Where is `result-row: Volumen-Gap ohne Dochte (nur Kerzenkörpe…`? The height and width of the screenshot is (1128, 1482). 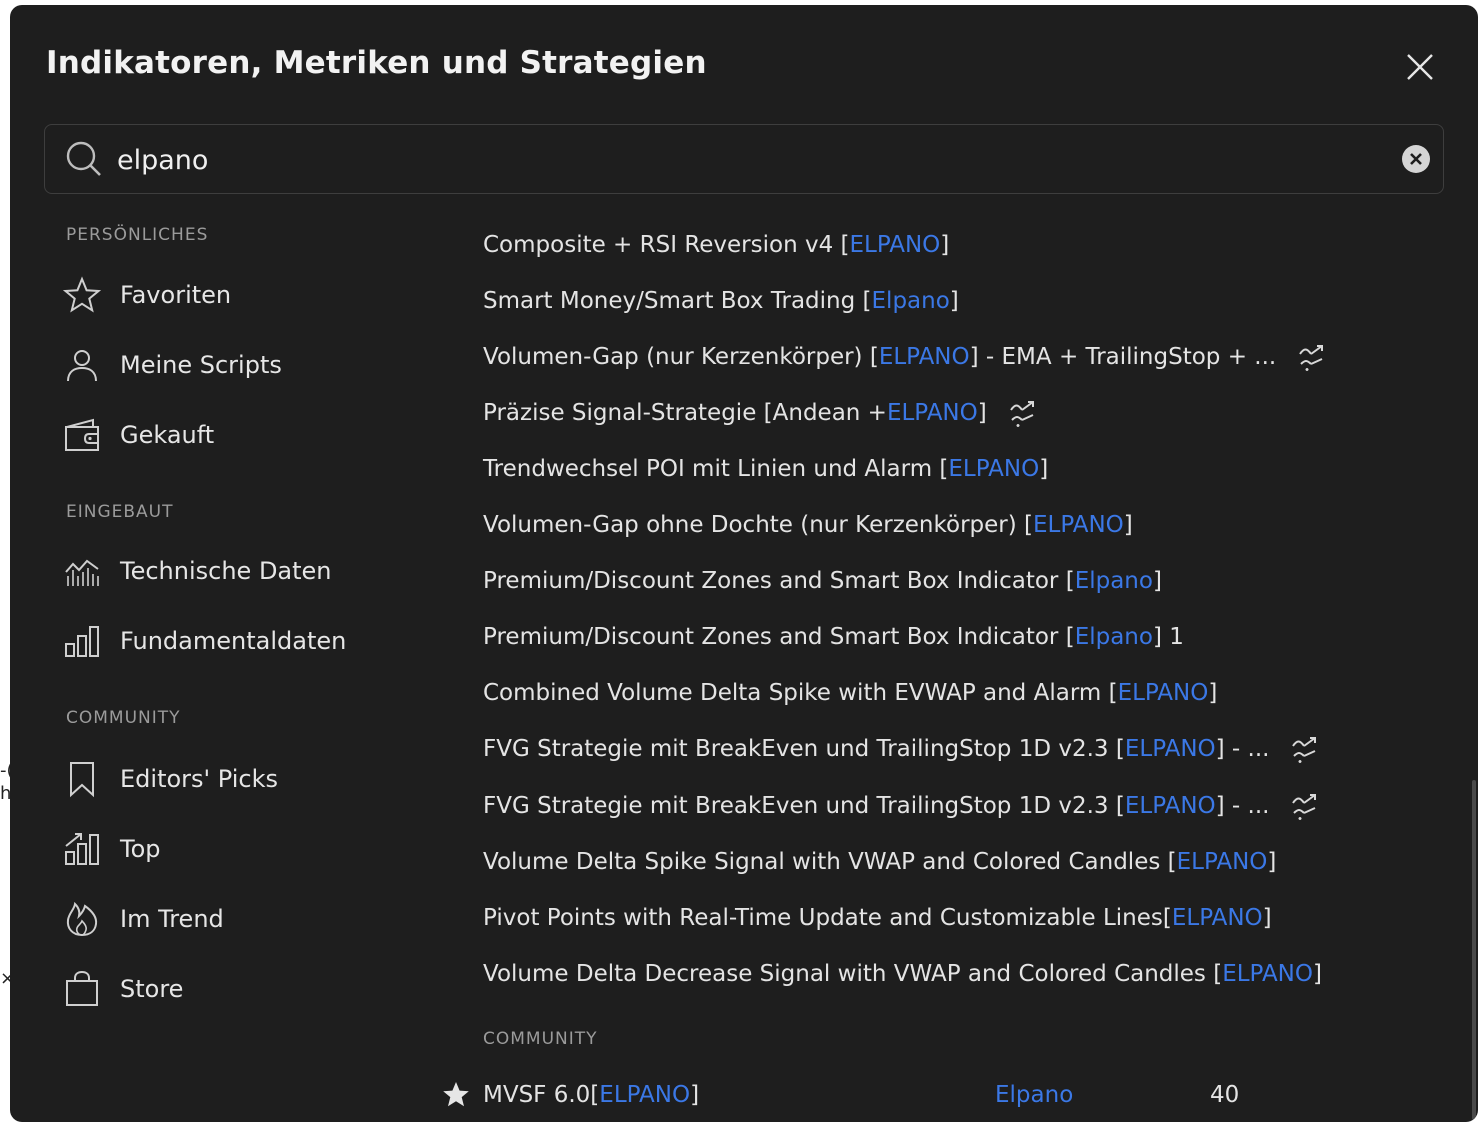
result-row: Volumen-Gap ohne Dochte (nur Kerzenkörpe… is located at coordinates (808, 525).